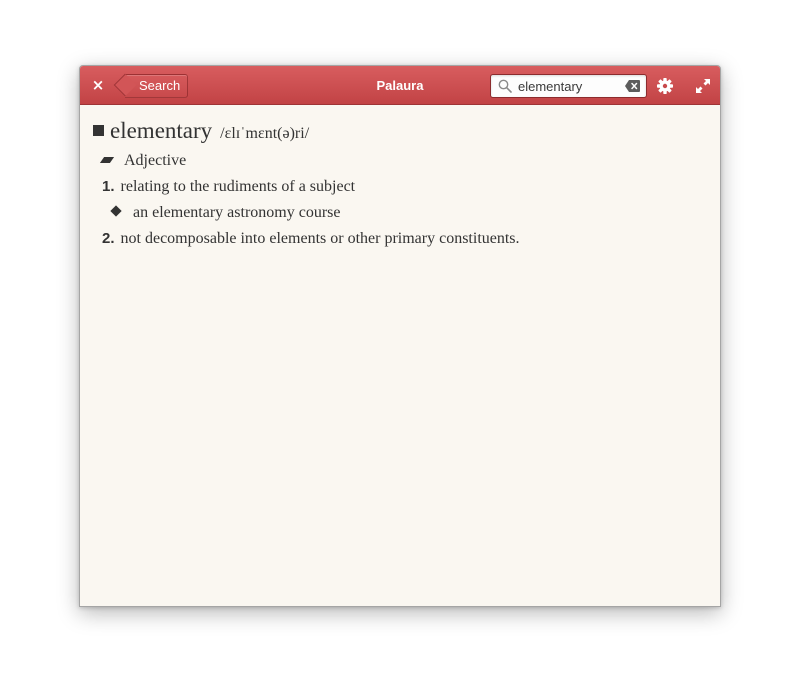  What do you see at coordinates (265, 133) in the screenshot?
I see `pronunciation: /ɛlɪˈmɛnt(ə)ri/` at bounding box center [265, 133].